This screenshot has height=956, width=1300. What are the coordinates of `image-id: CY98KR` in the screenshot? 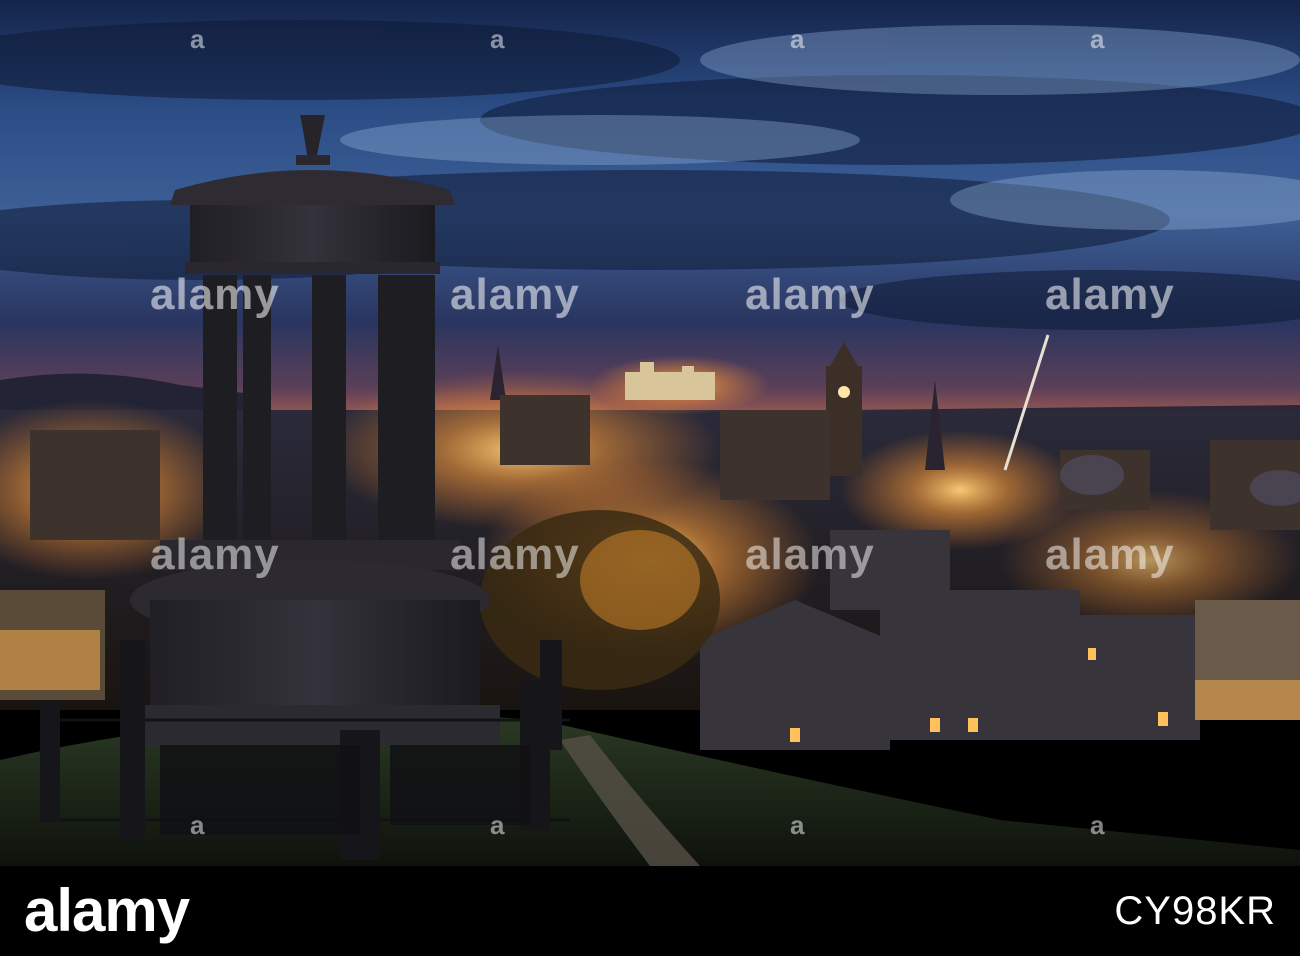 It's located at (1195, 911).